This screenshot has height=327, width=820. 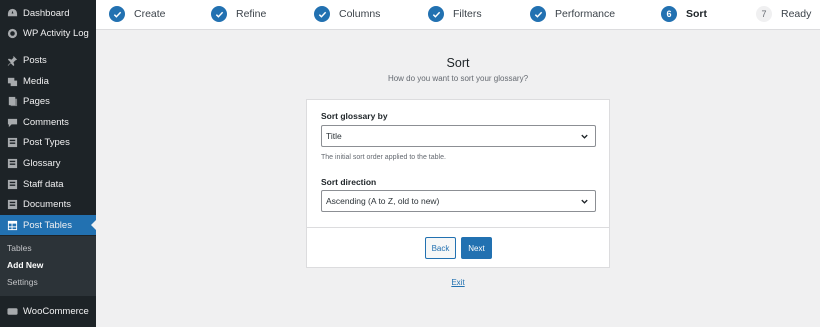 What do you see at coordinates (12, 33) in the screenshot?
I see `activity-log-icon` at bounding box center [12, 33].